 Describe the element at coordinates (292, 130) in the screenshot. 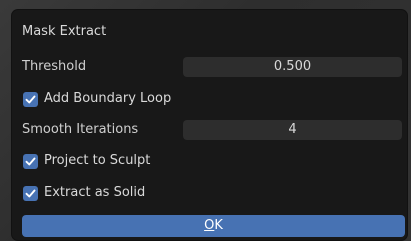

I see `smooth-iterations-field: 4` at that location.